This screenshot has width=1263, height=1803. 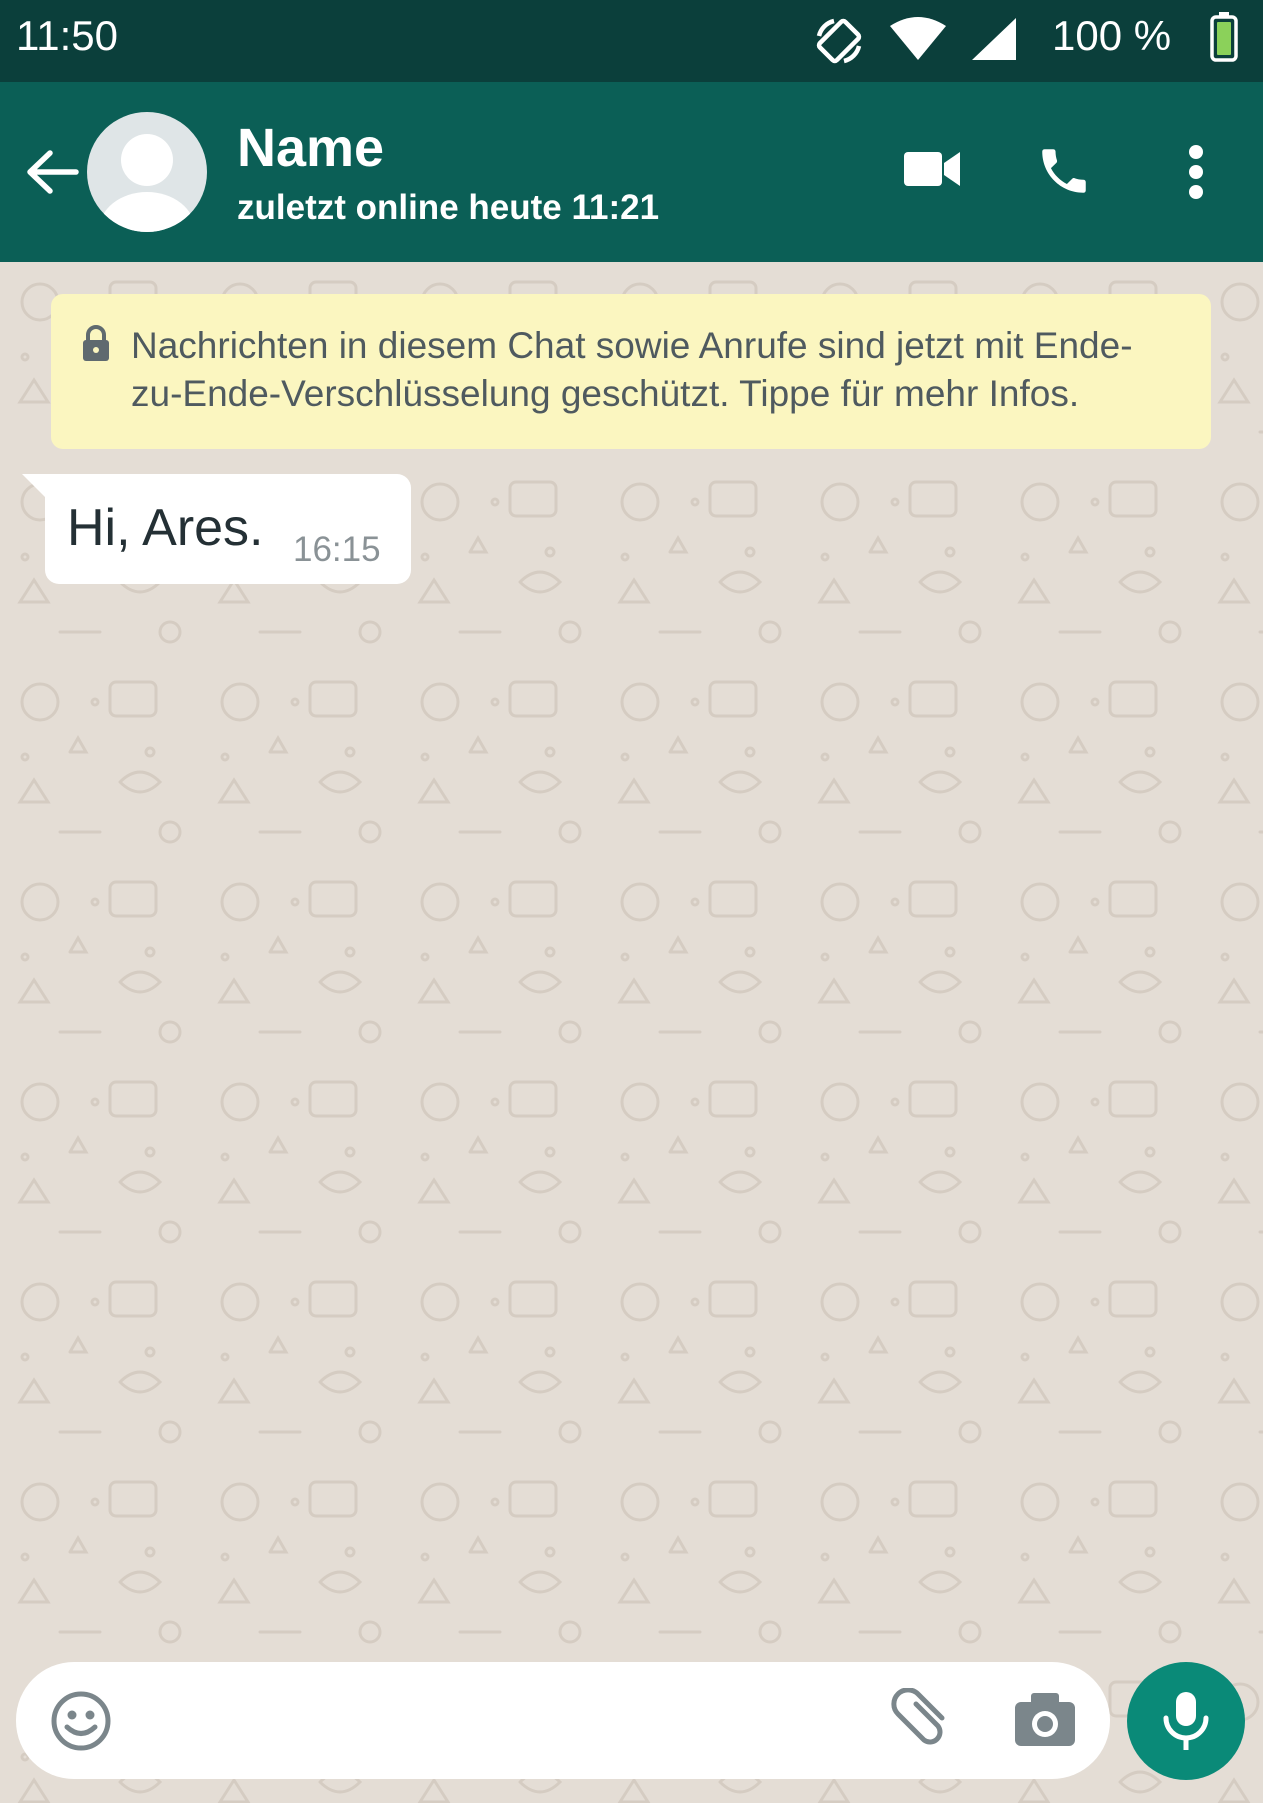 What do you see at coordinates (1196, 172) in the screenshot?
I see `more-options-icon` at bounding box center [1196, 172].